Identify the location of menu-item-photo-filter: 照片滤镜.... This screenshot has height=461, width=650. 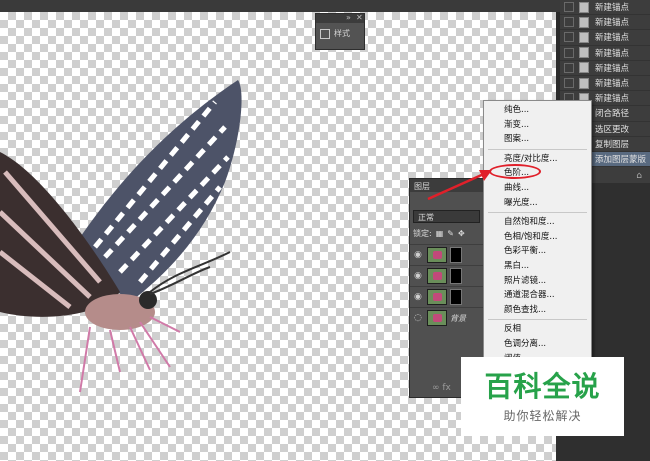
(537, 281).